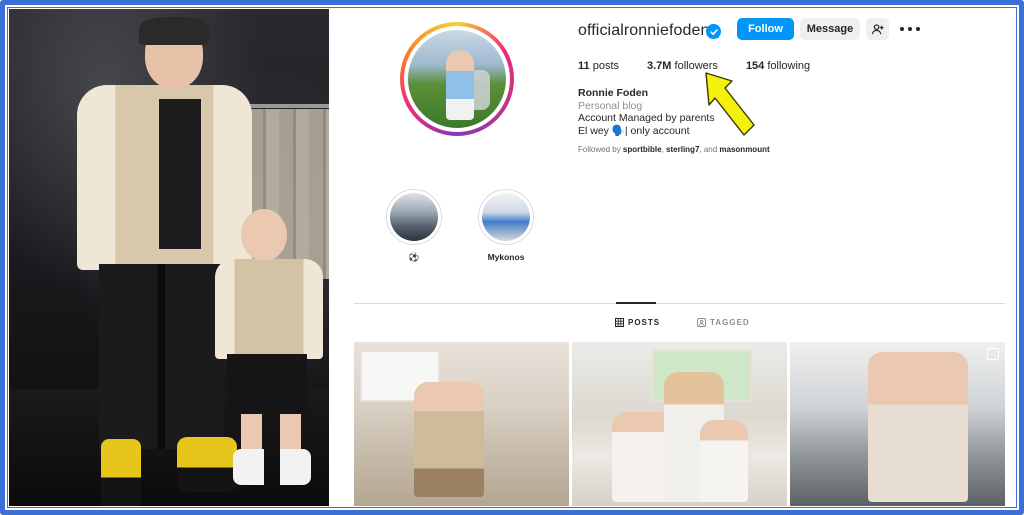 The image size is (1024, 515). I want to click on story-highlight-soccer: ⚽, so click(414, 226).